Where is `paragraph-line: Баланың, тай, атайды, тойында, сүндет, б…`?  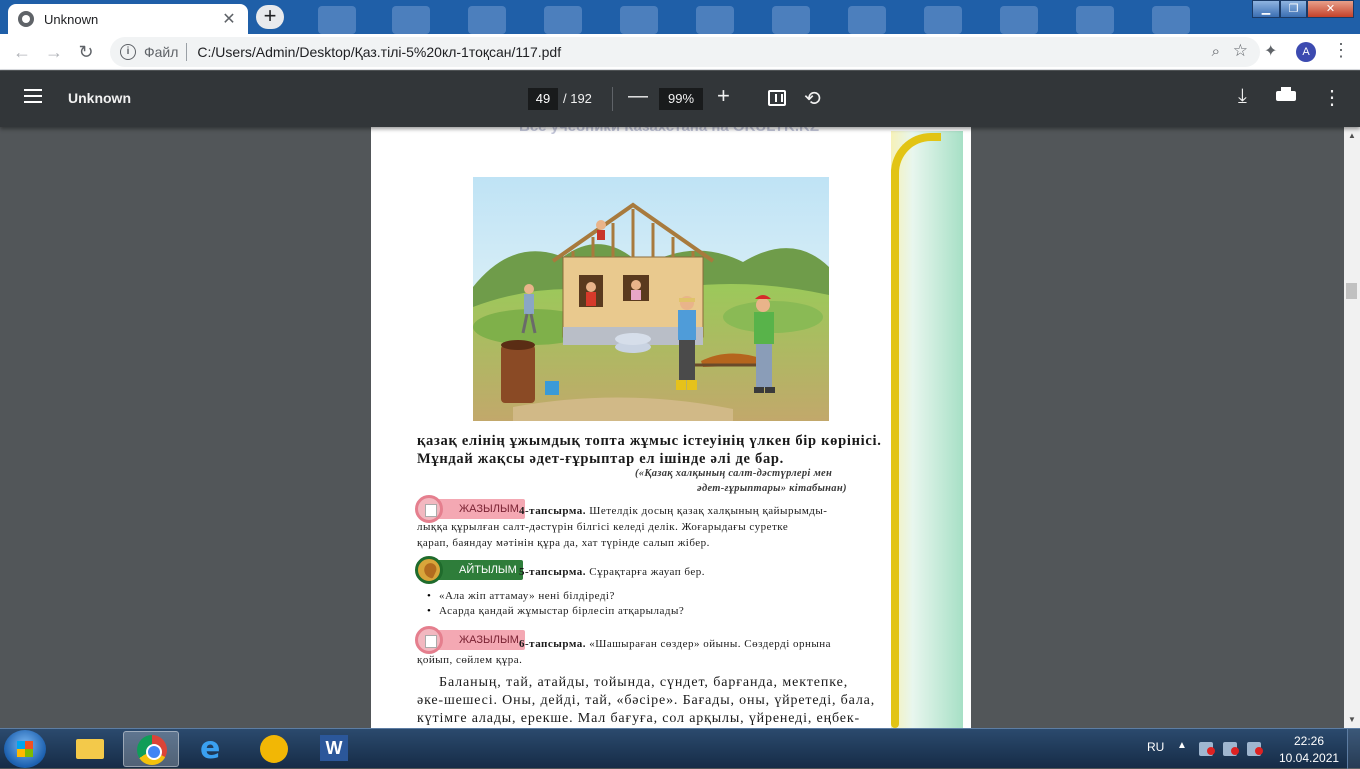
paragraph-line: Баланың, тай, атайды, тойында, сүндет, б… is located at coordinates (644, 682).